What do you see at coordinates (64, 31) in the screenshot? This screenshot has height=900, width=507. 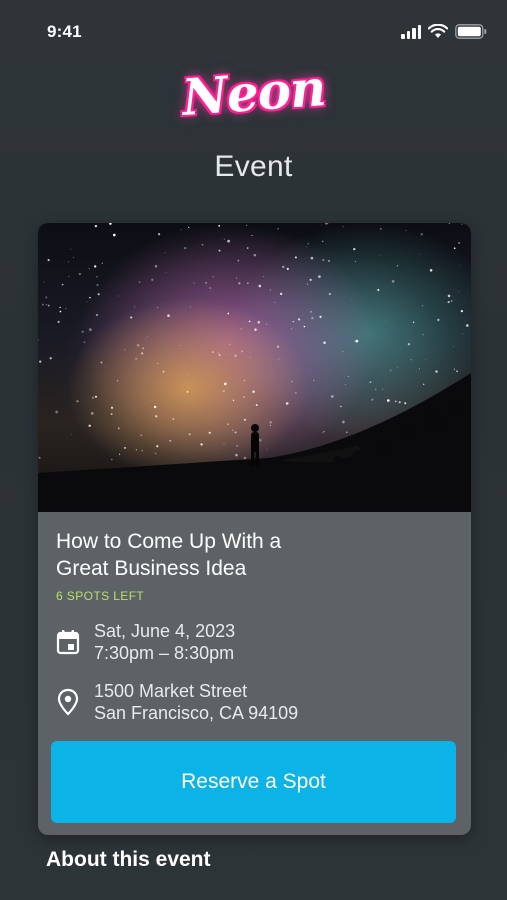 I see `status-time: 9:41` at bounding box center [64, 31].